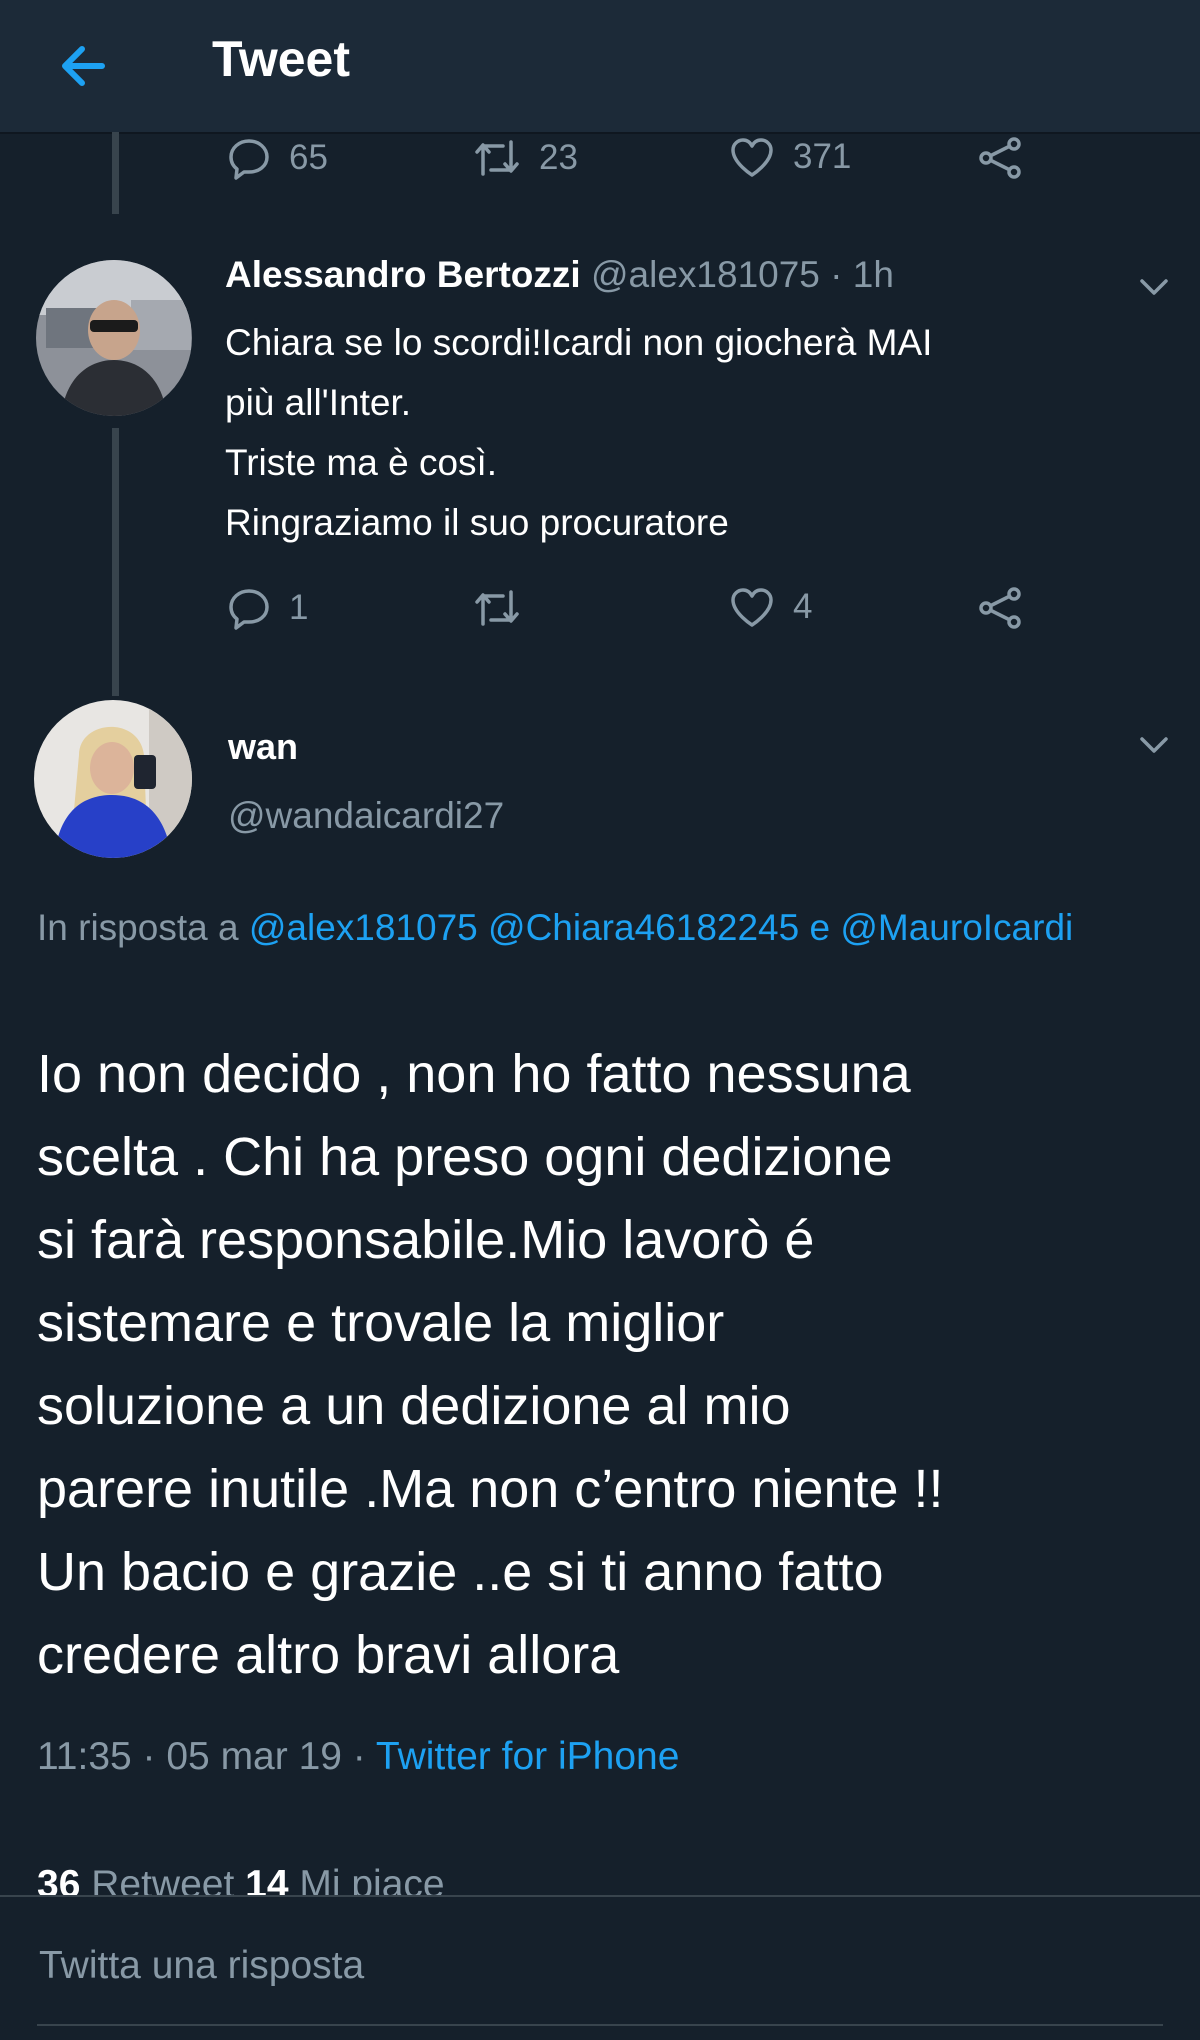  I want to click on tweet-source-link: Twitter for iPhone, so click(527, 1756).